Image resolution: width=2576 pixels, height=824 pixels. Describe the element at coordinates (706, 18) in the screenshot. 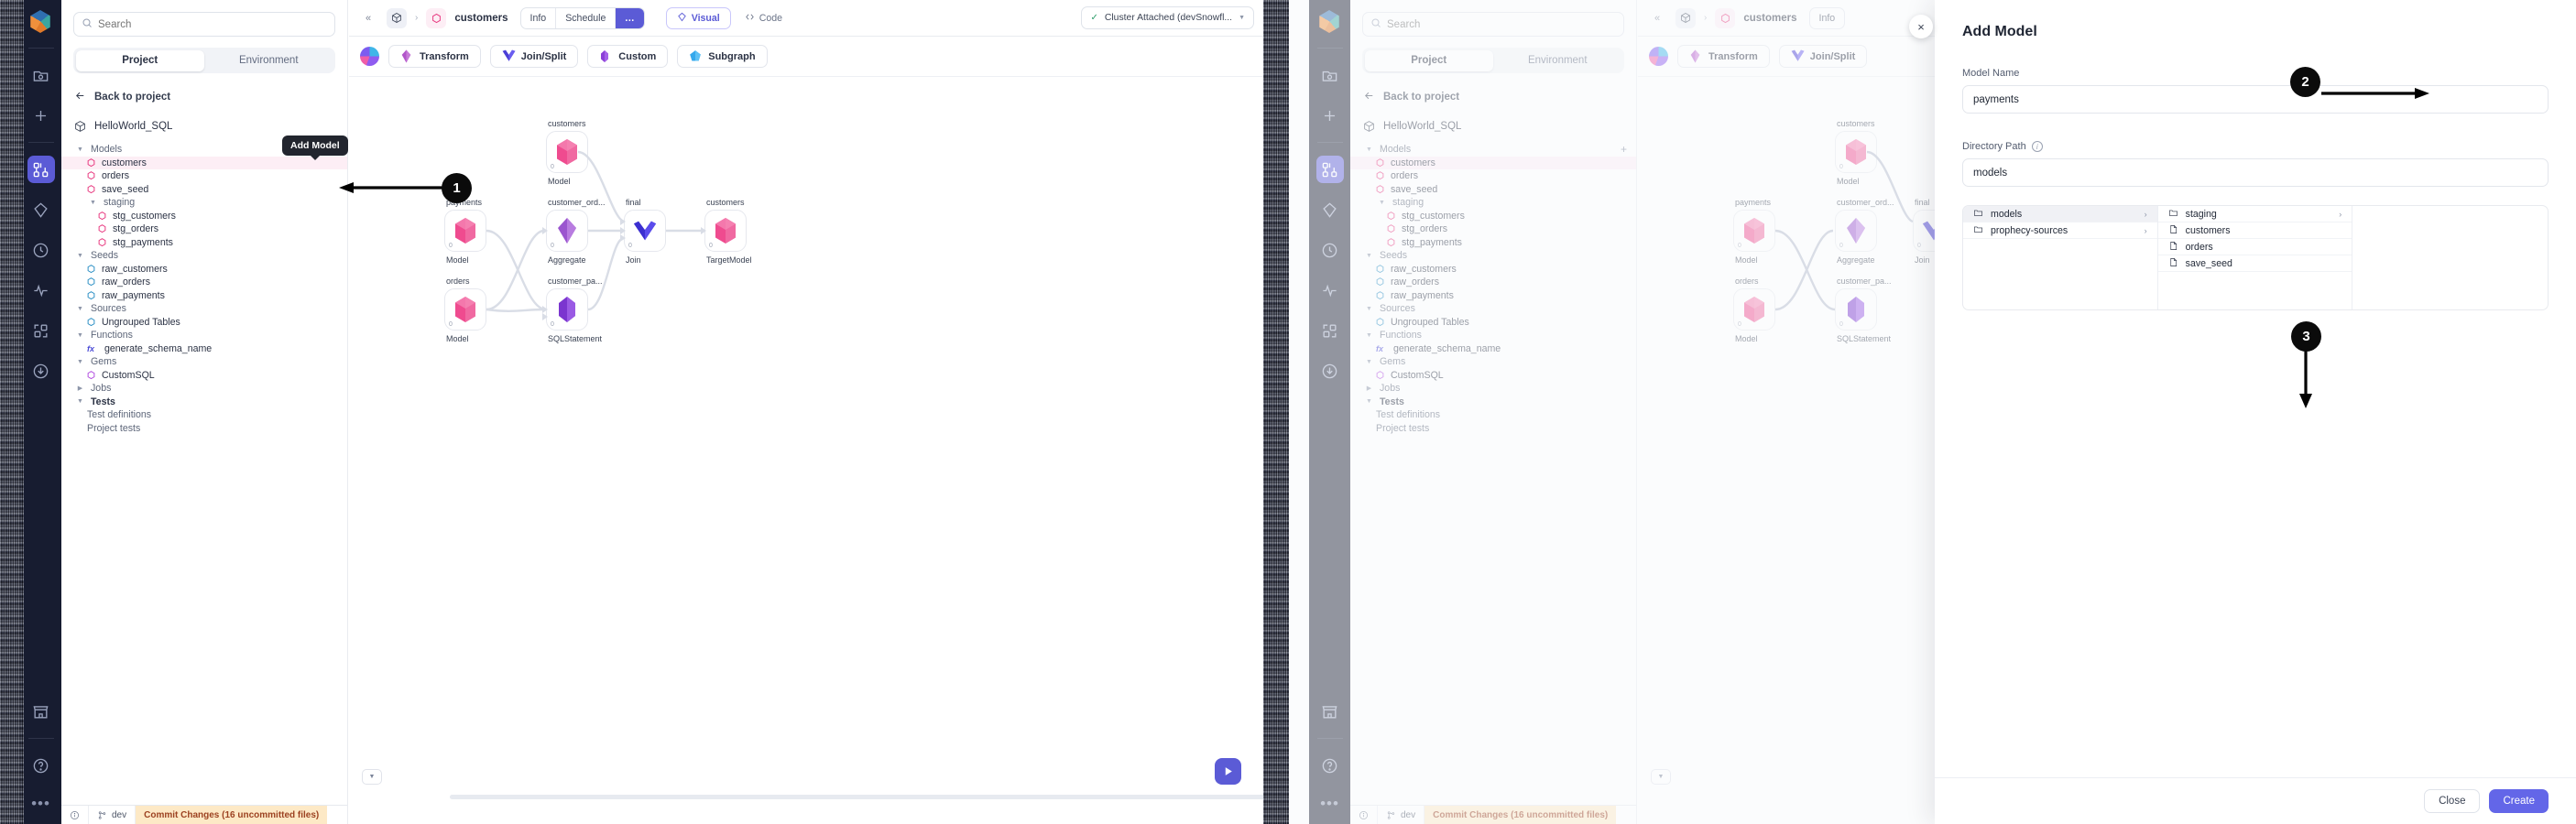

I see `view-visual-label: Visual` at that location.